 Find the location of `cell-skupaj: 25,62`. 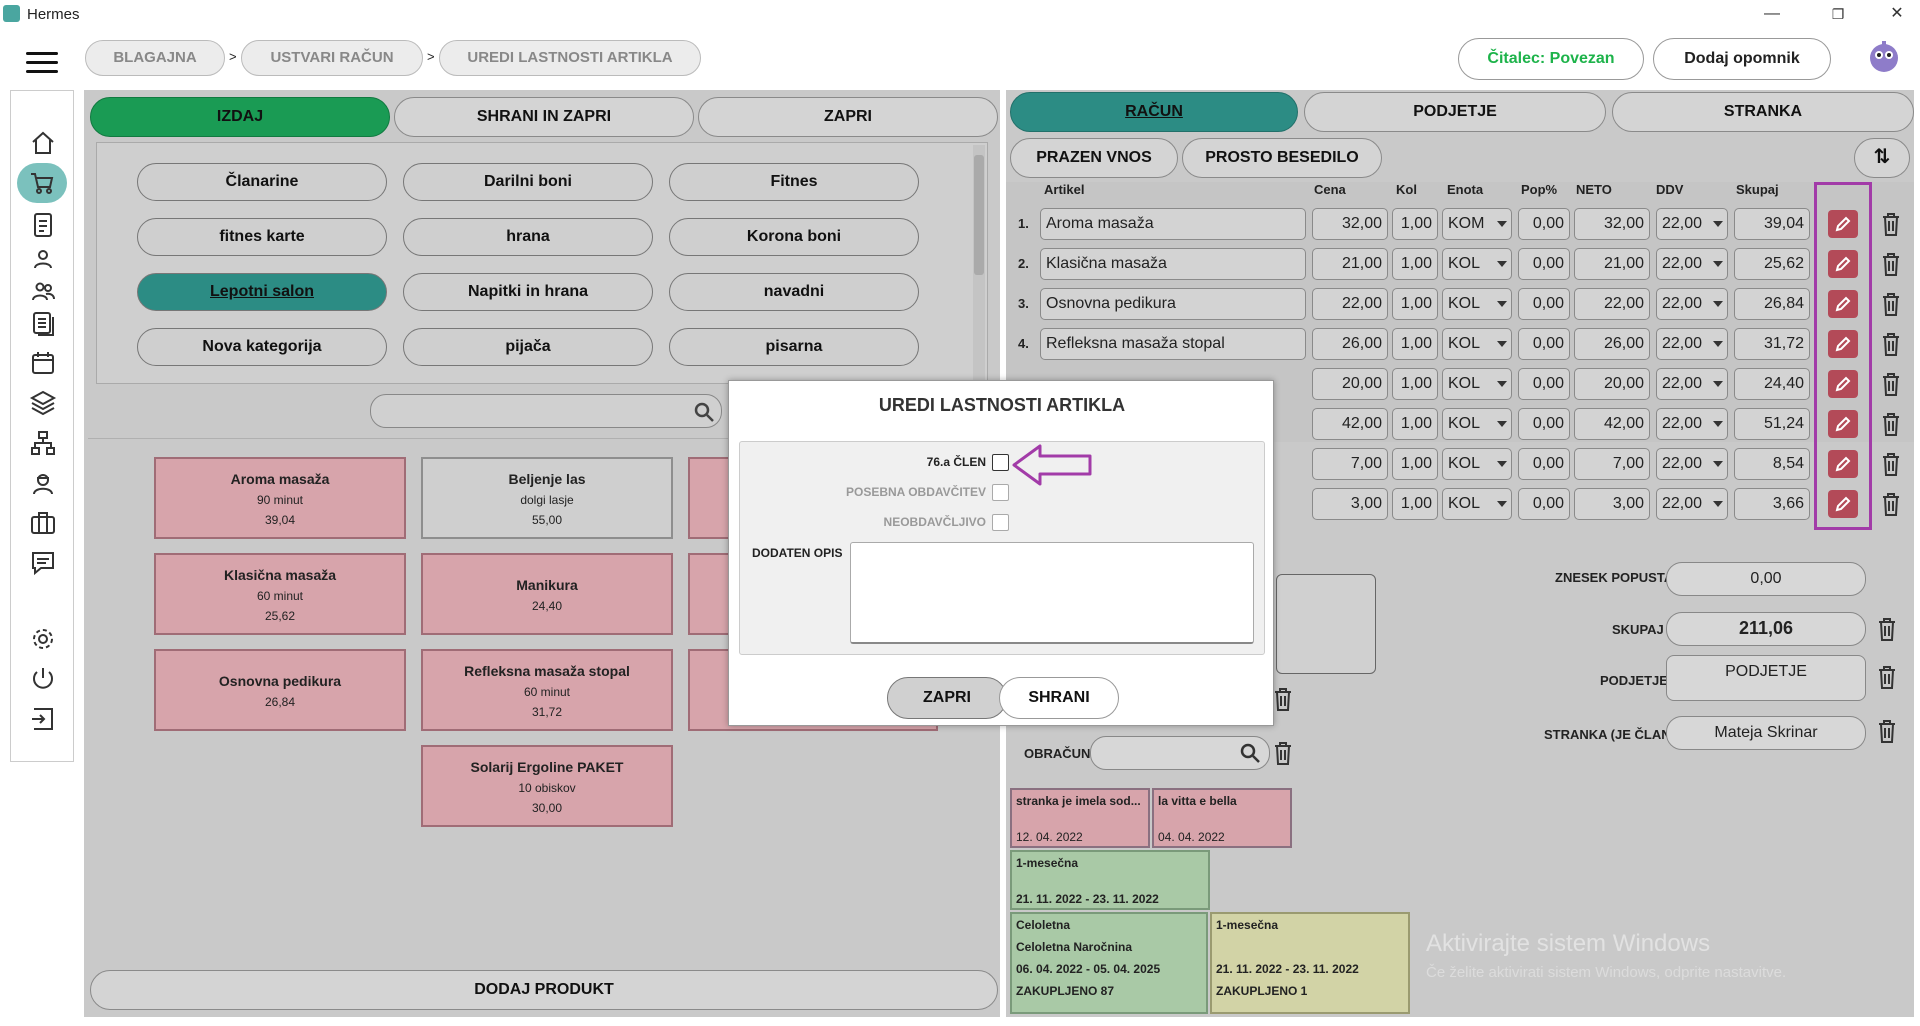

cell-skupaj: 25,62 is located at coordinates (1772, 264).